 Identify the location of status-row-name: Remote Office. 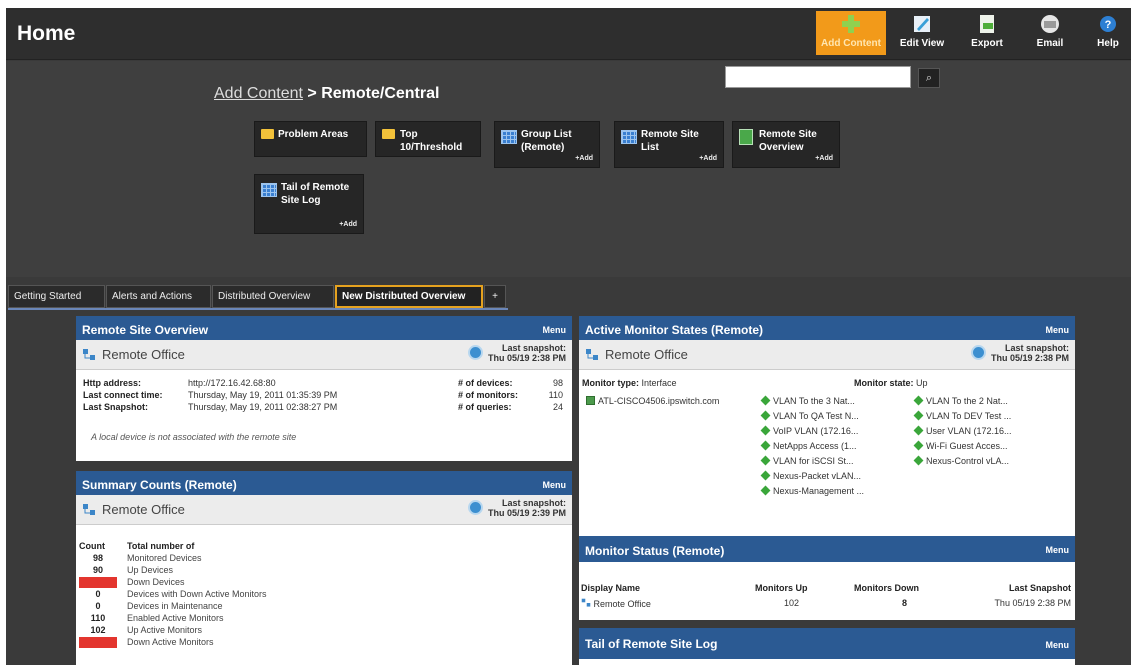
(616, 603).